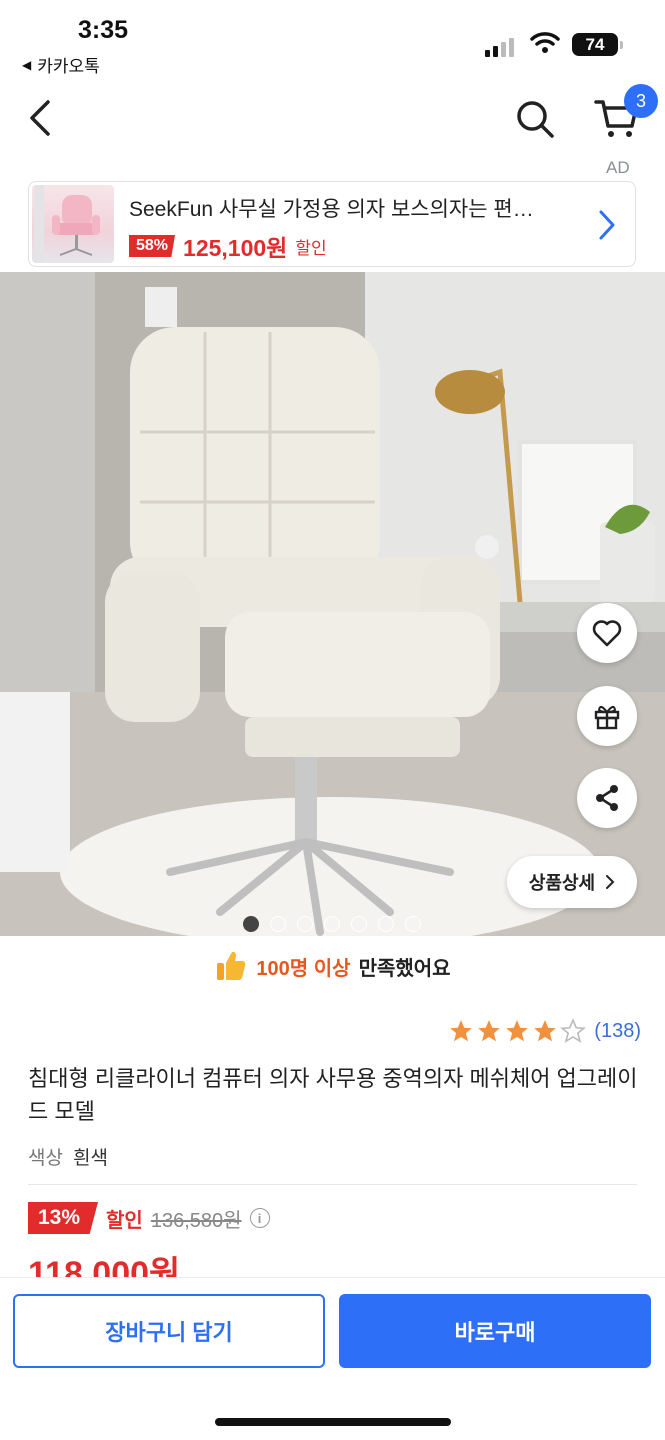 This screenshot has width=665, height=1440. I want to click on carousel-indicator, so click(332, 924).